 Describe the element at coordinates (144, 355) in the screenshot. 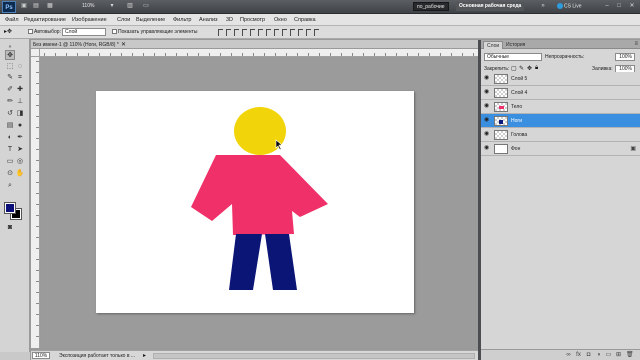

I see `status-menu-arrow-icon: ▸` at that location.